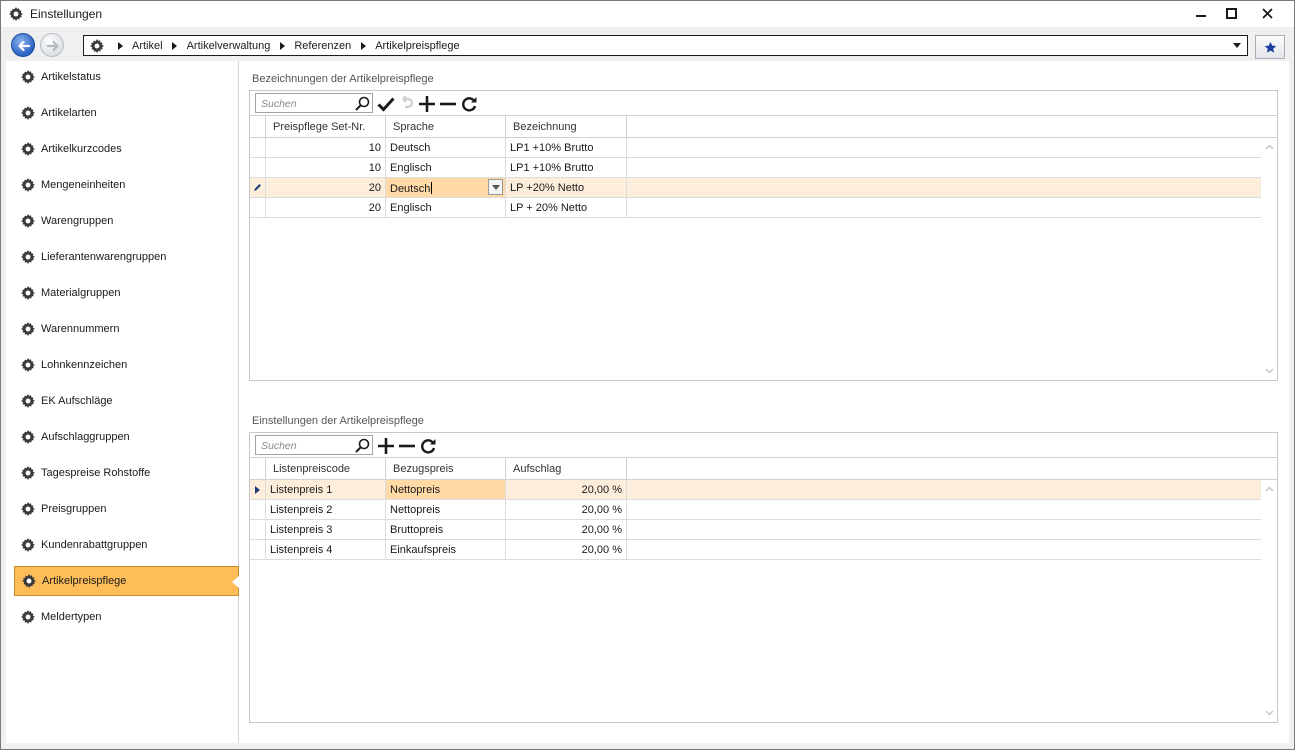  I want to click on breadcrumb-item: Artikelverwaltung, so click(229, 46).